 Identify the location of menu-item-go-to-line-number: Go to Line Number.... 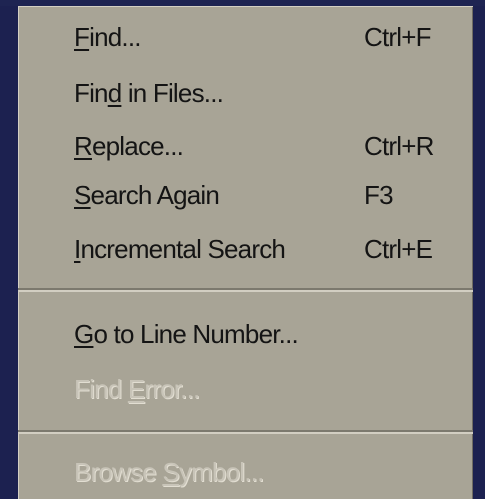
(269, 334).